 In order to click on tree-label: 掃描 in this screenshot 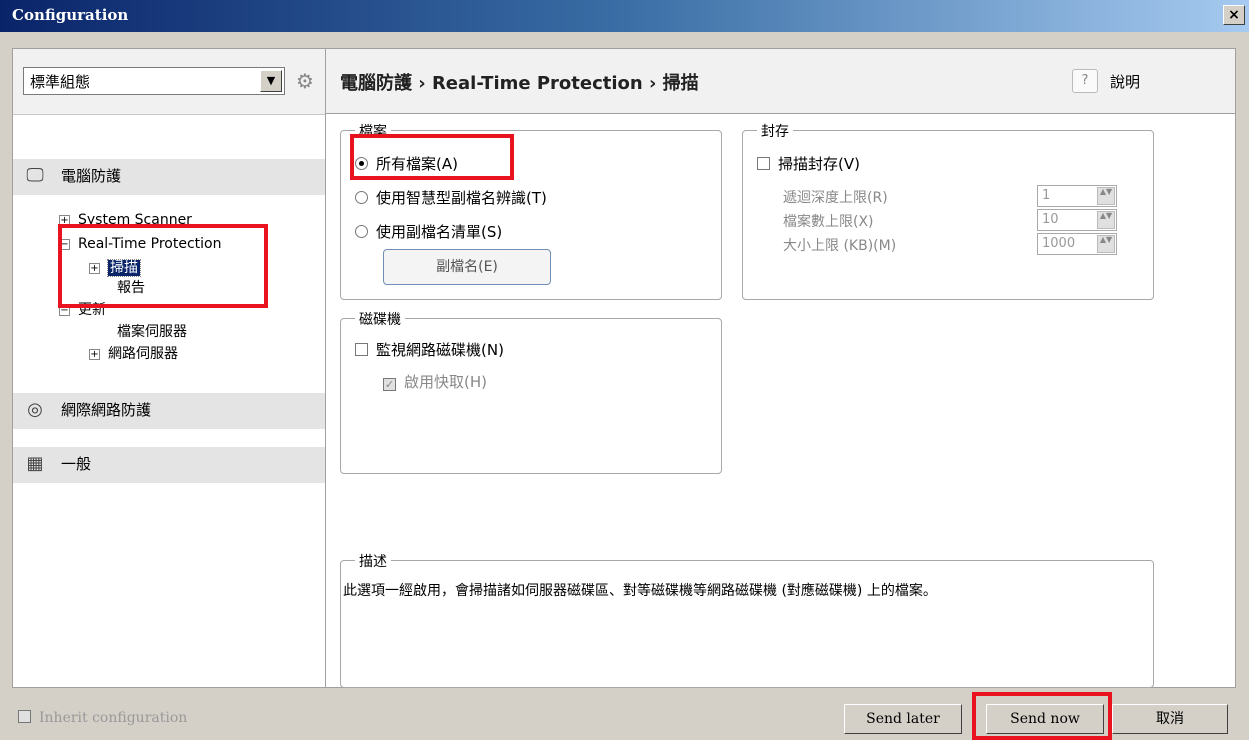, I will do `click(124, 268)`.